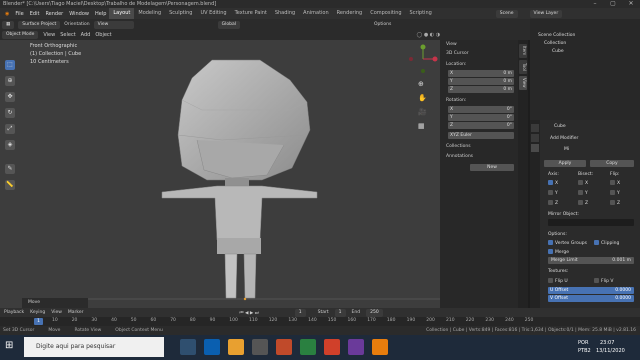  Describe the element at coordinates (54, 14) in the screenshot. I see `menu-render: Render` at that location.